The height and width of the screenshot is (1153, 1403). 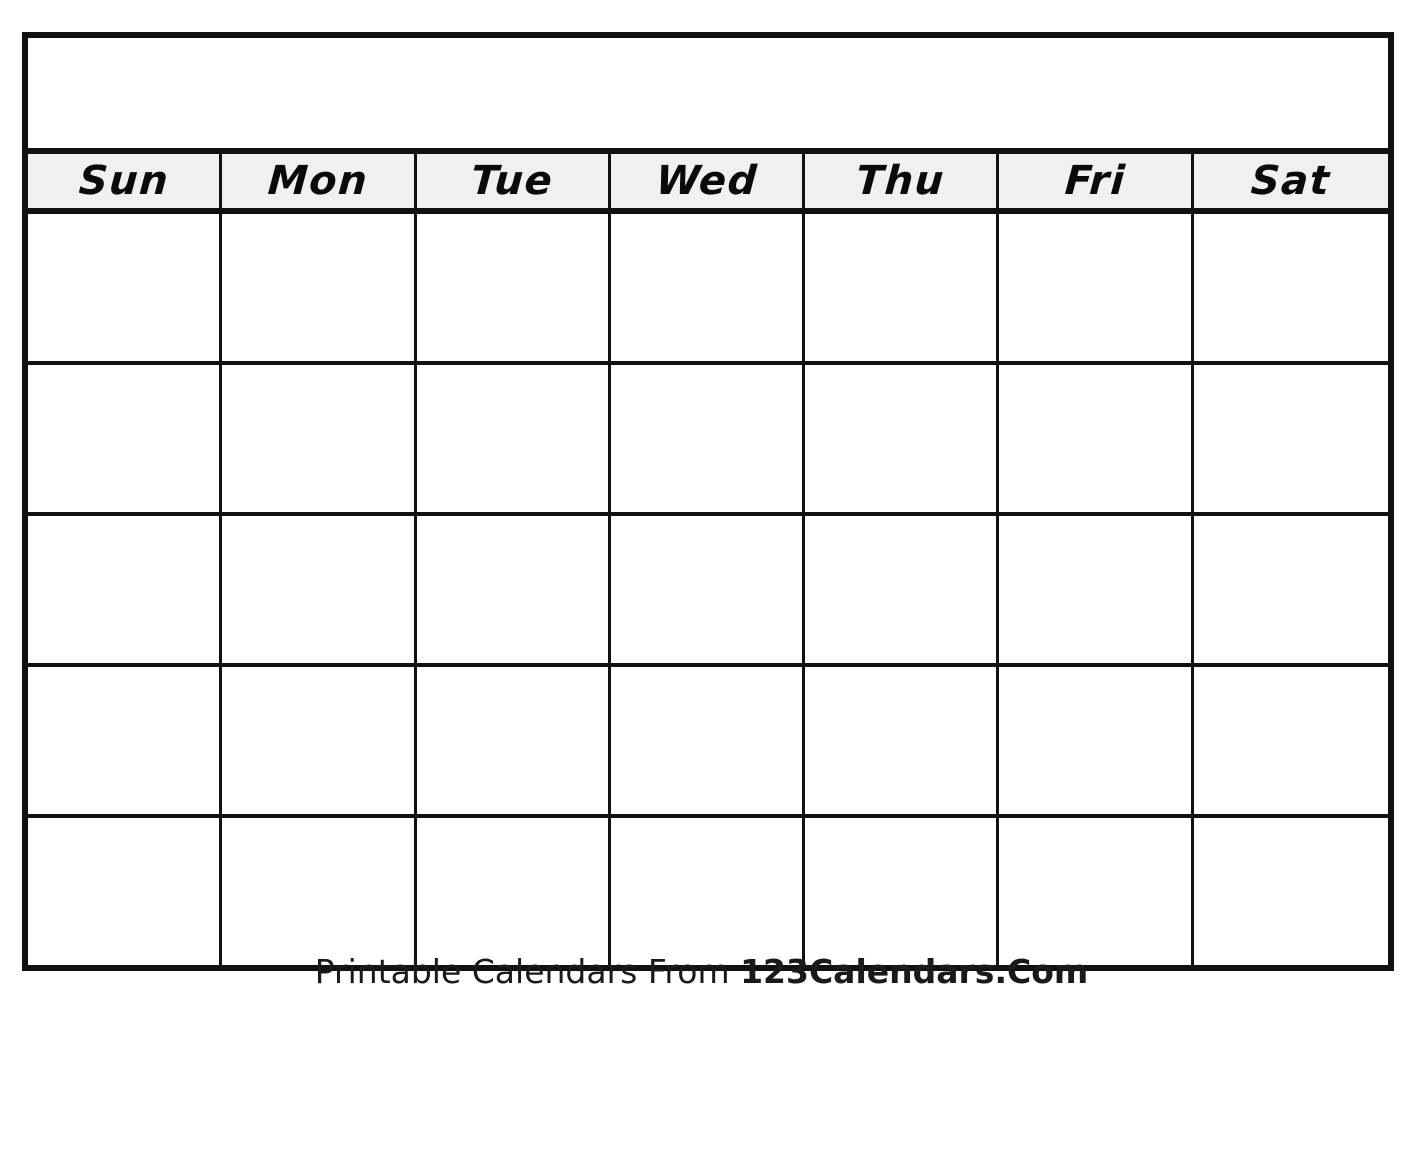 I want to click on weekday-header-mon: Mon, so click(x=319, y=181).